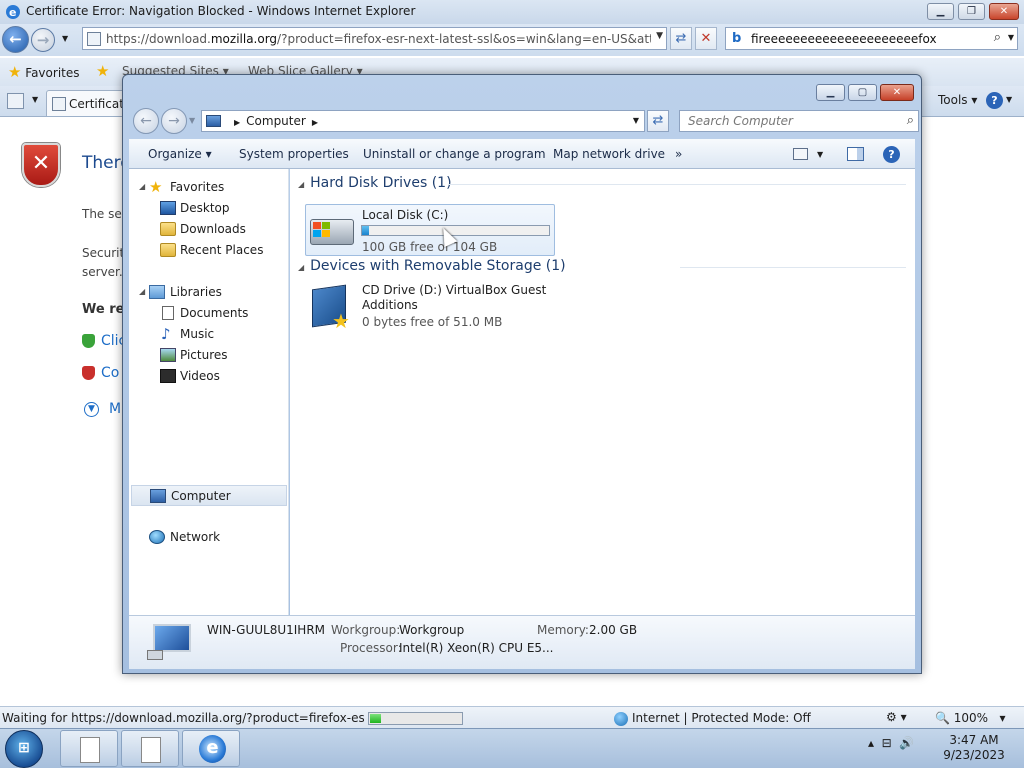 This screenshot has width=1024, height=768. What do you see at coordinates (192, 120) in the screenshot?
I see `explorer-recent-dropdown-icon: ▼` at bounding box center [192, 120].